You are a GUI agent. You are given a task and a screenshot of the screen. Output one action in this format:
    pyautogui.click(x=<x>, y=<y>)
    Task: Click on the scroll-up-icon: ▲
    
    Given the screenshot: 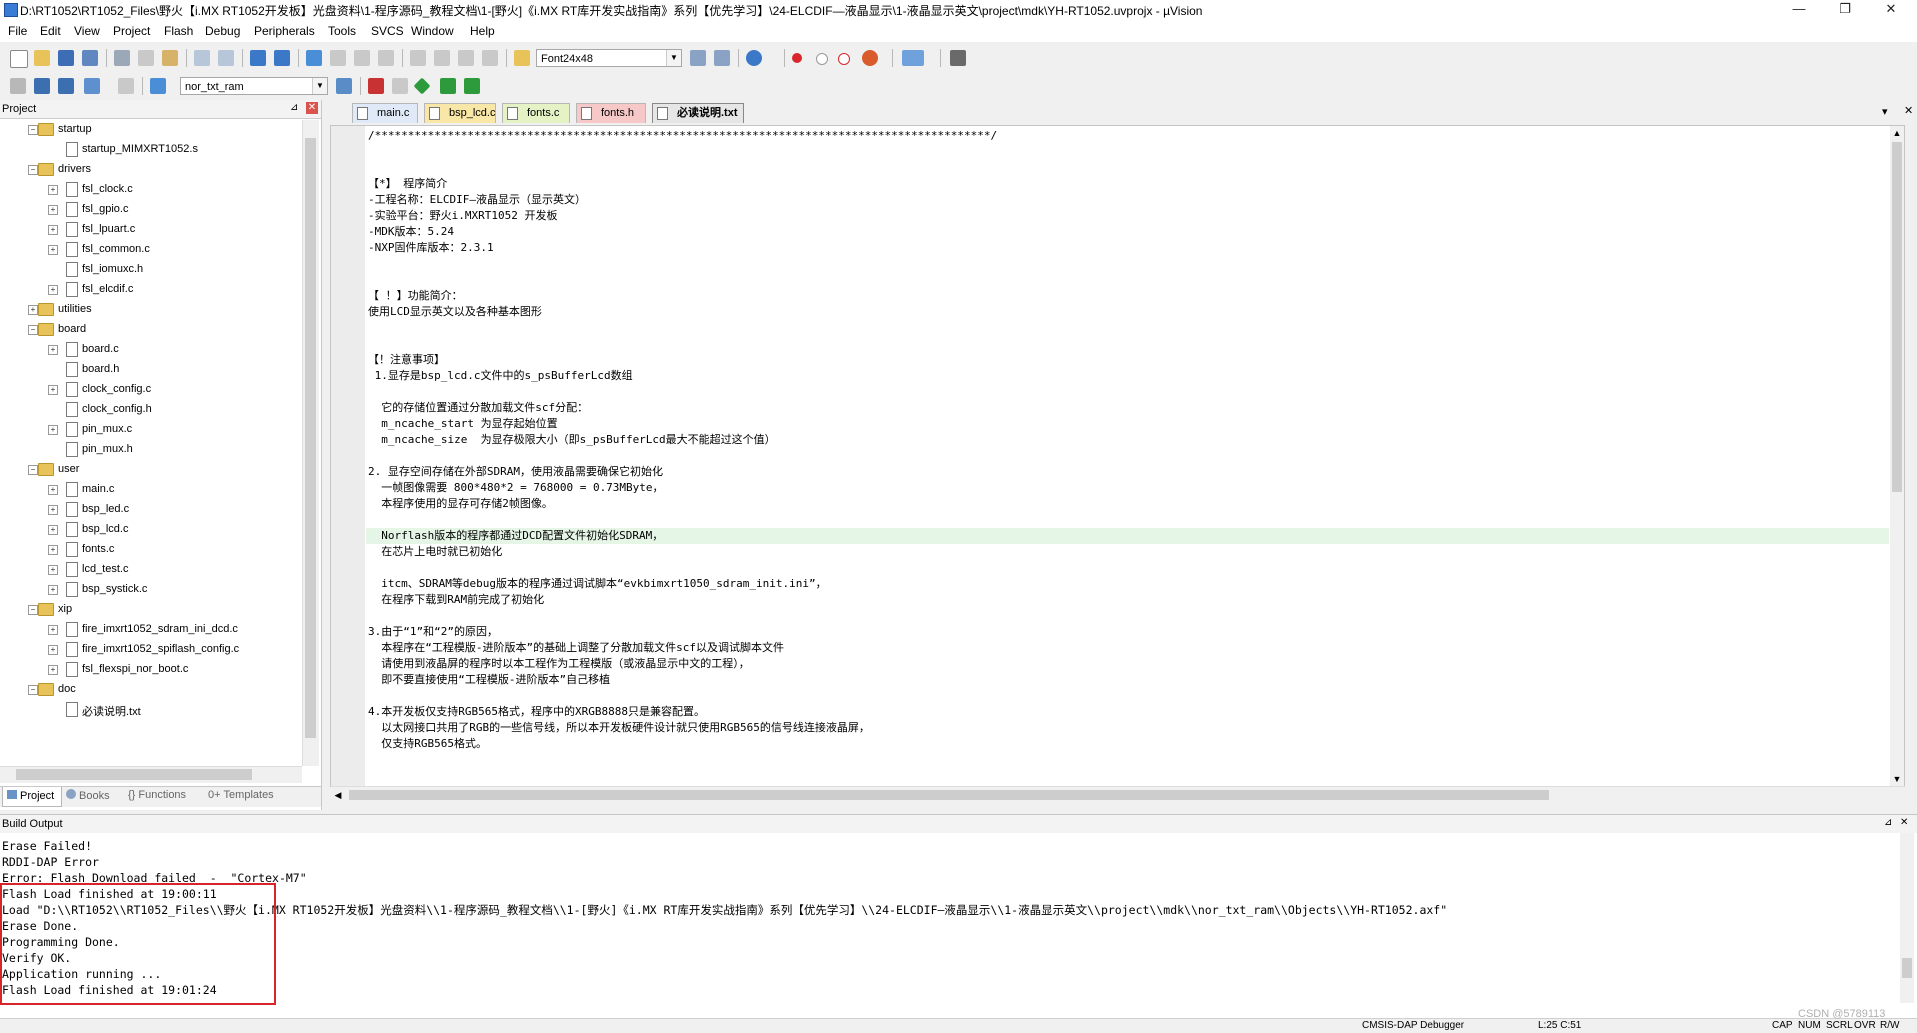 What is the action you would take?
    pyautogui.click(x=1897, y=133)
    